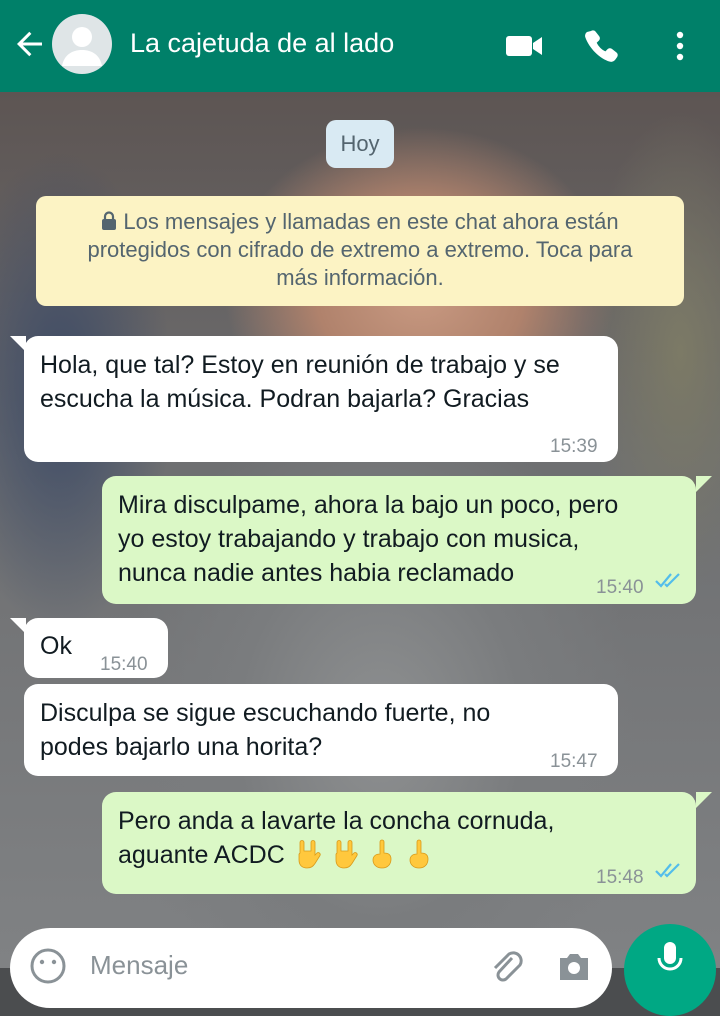  I want to click on chat-header: La cajetuda de al lado, so click(360, 46).